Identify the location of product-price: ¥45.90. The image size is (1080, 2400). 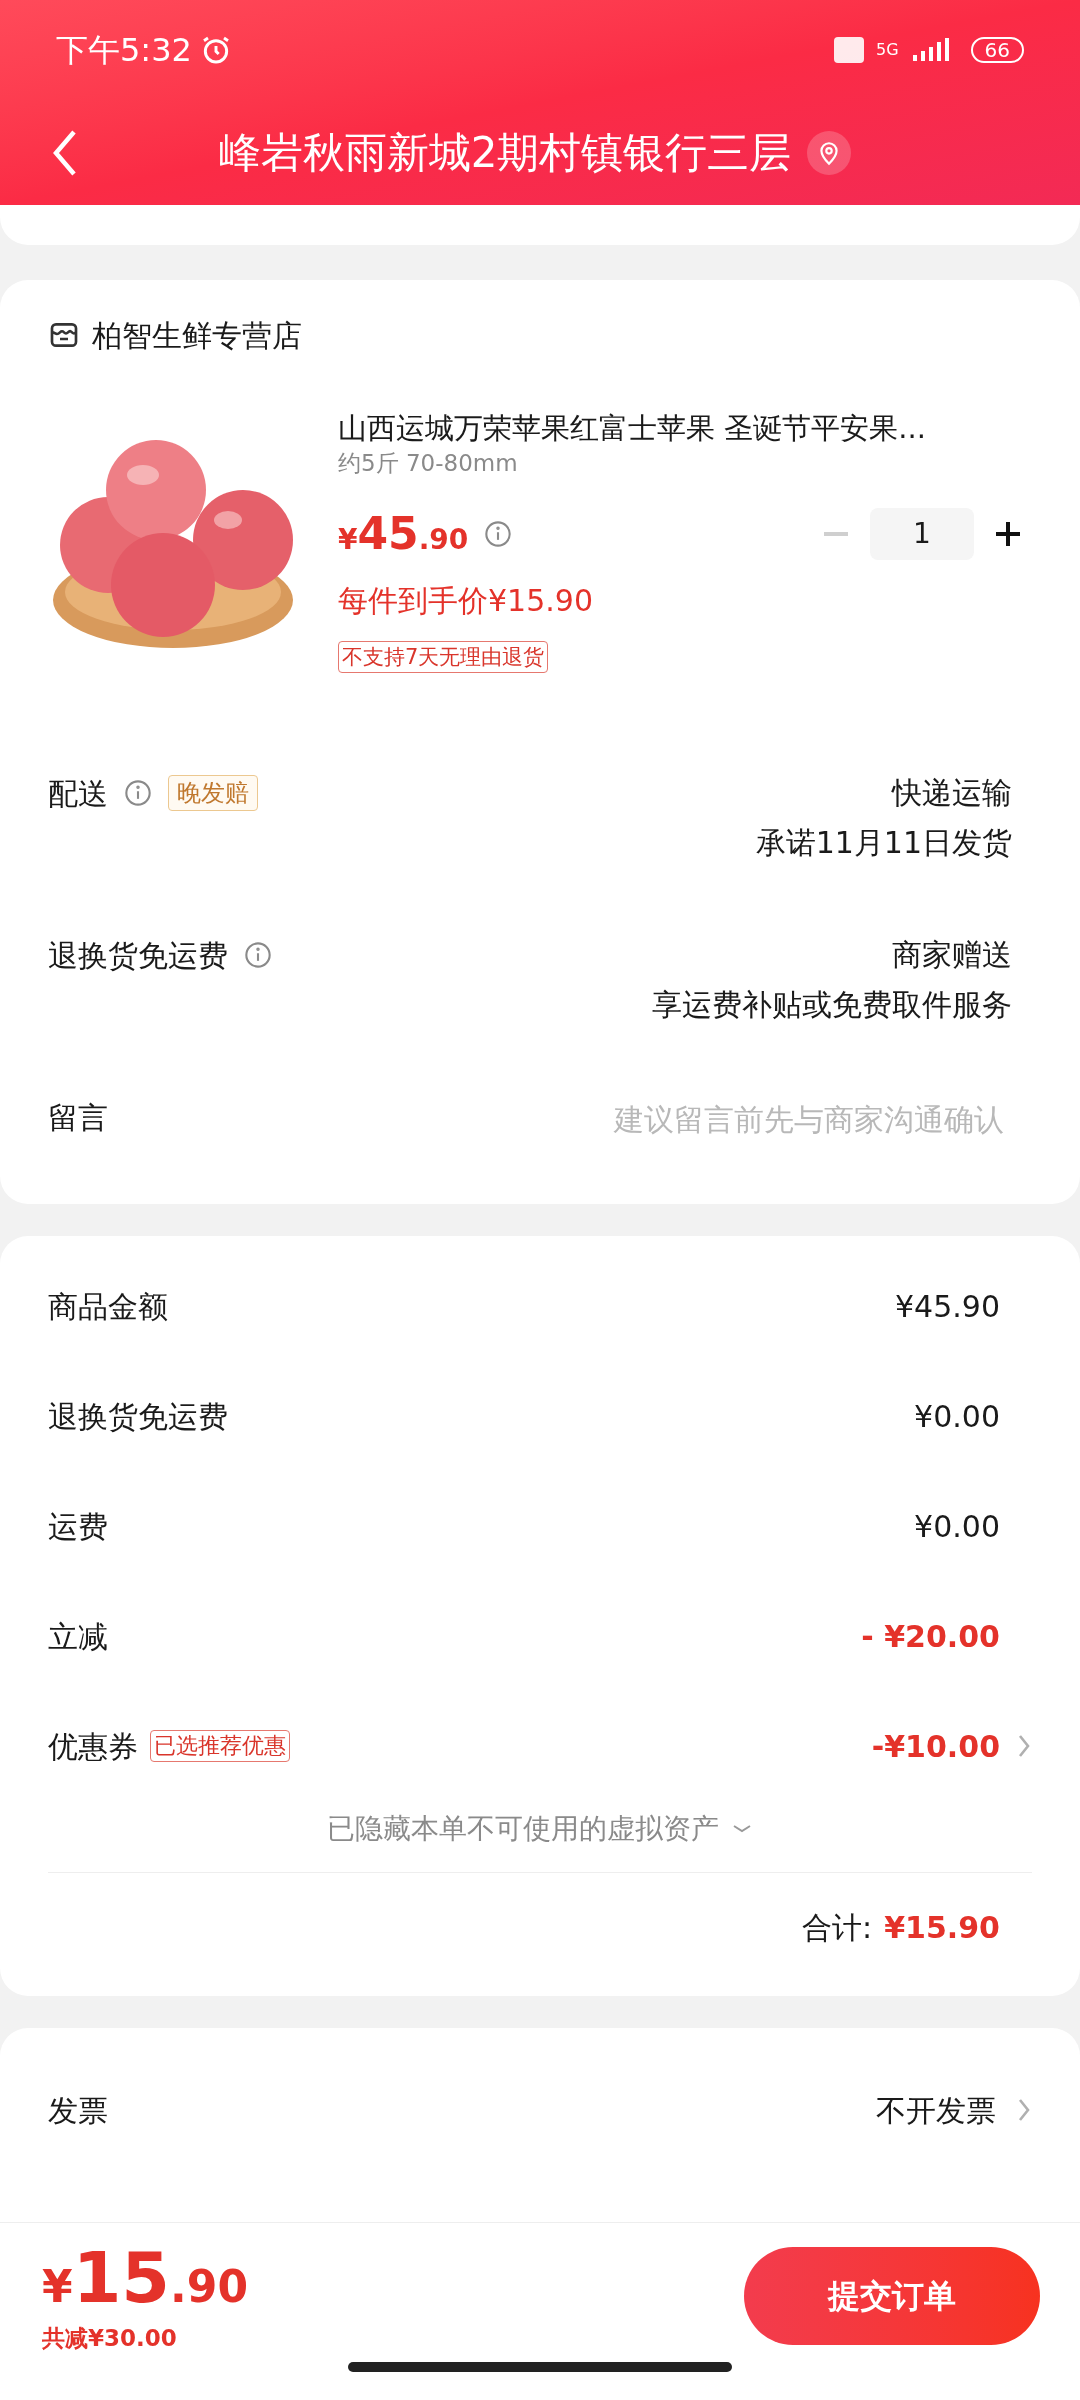
(403, 534).